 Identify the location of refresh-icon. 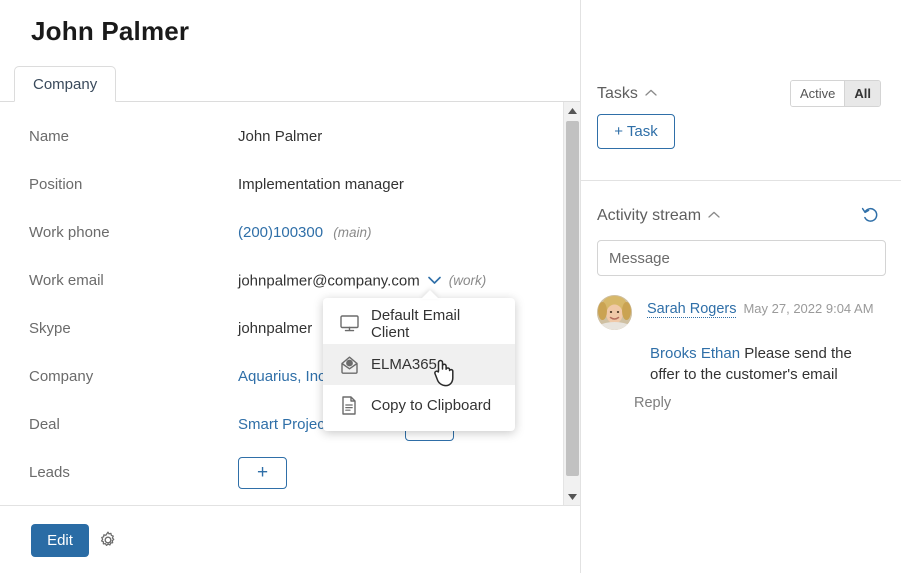
(871, 215).